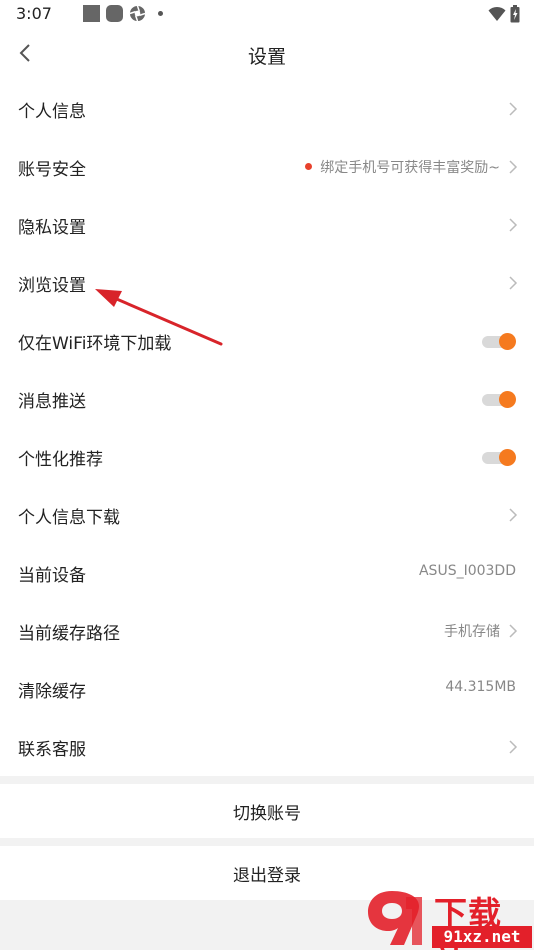 The image size is (534, 950). What do you see at coordinates (267, 109) in the screenshot?
I see `settings-row-personal-info: 个人信息` at bounding box center [267, 109].